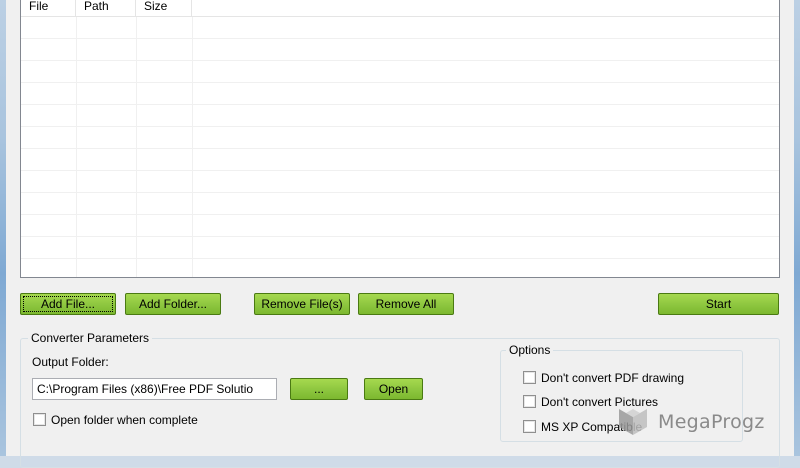 This screenshot has width=800, height=468. Describe the element at coordinates (70, 362) in the screenshot. I see `output-folder-label: Output Folder:` at that location.